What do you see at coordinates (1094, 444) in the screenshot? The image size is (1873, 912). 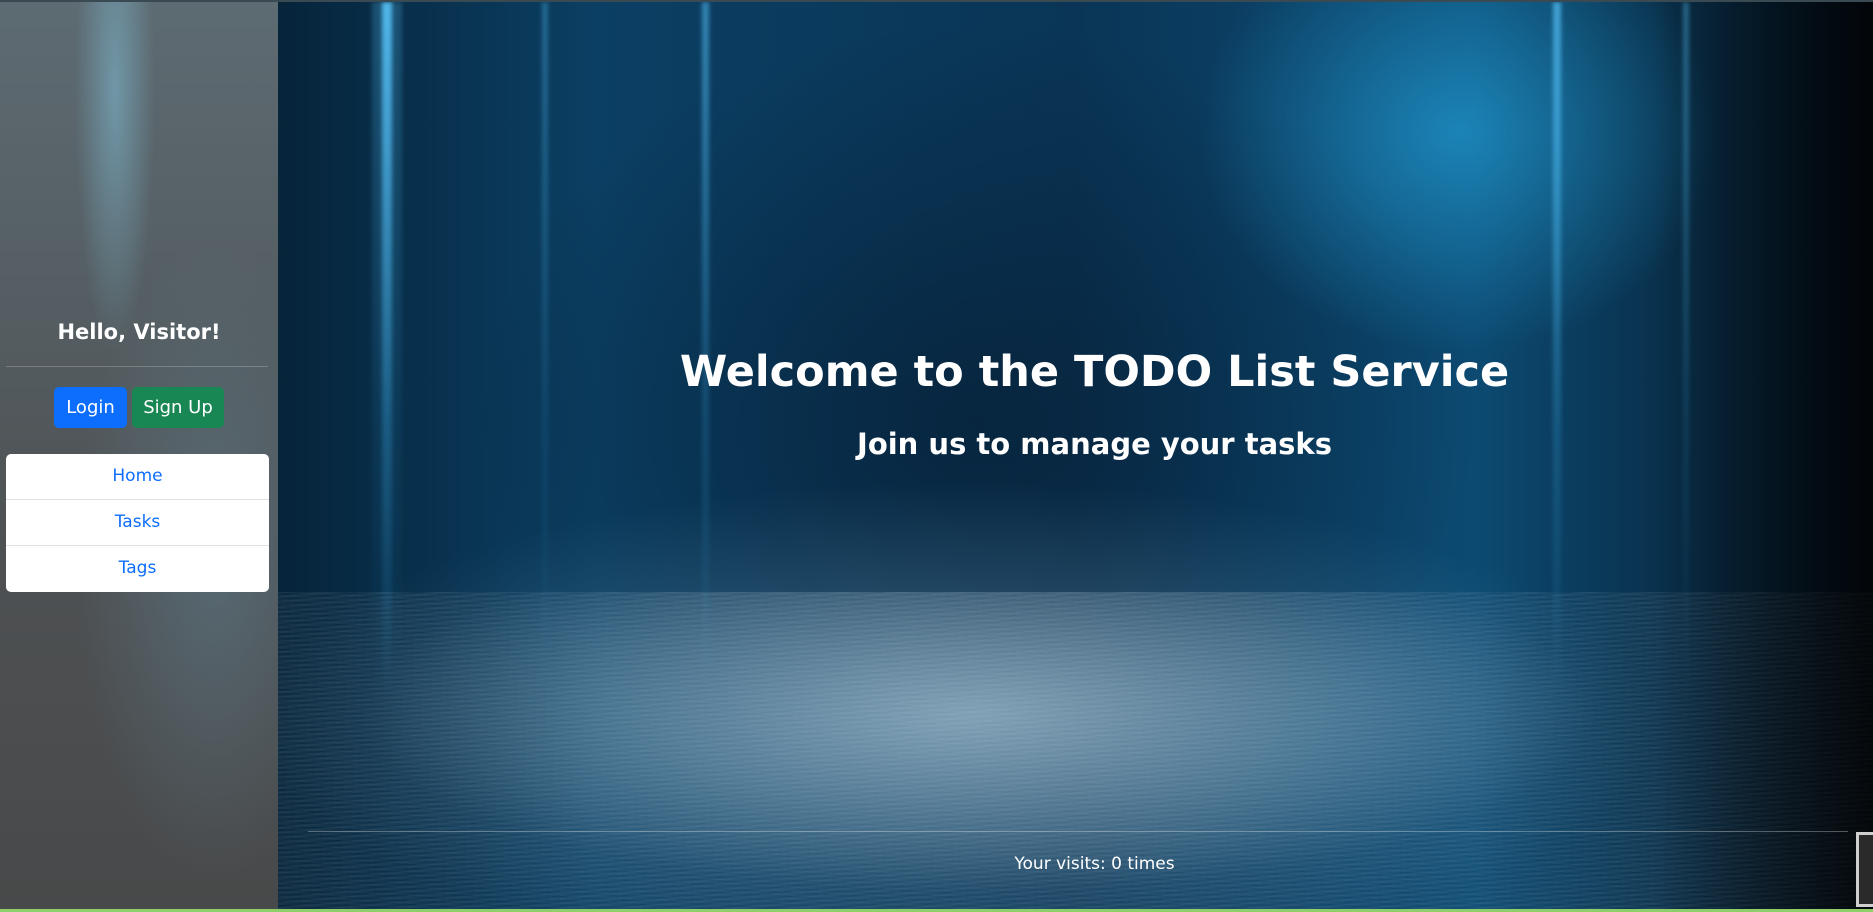 I see `page-subtitle: Join us to manage your tasks` at bounding box center [1094, 444].